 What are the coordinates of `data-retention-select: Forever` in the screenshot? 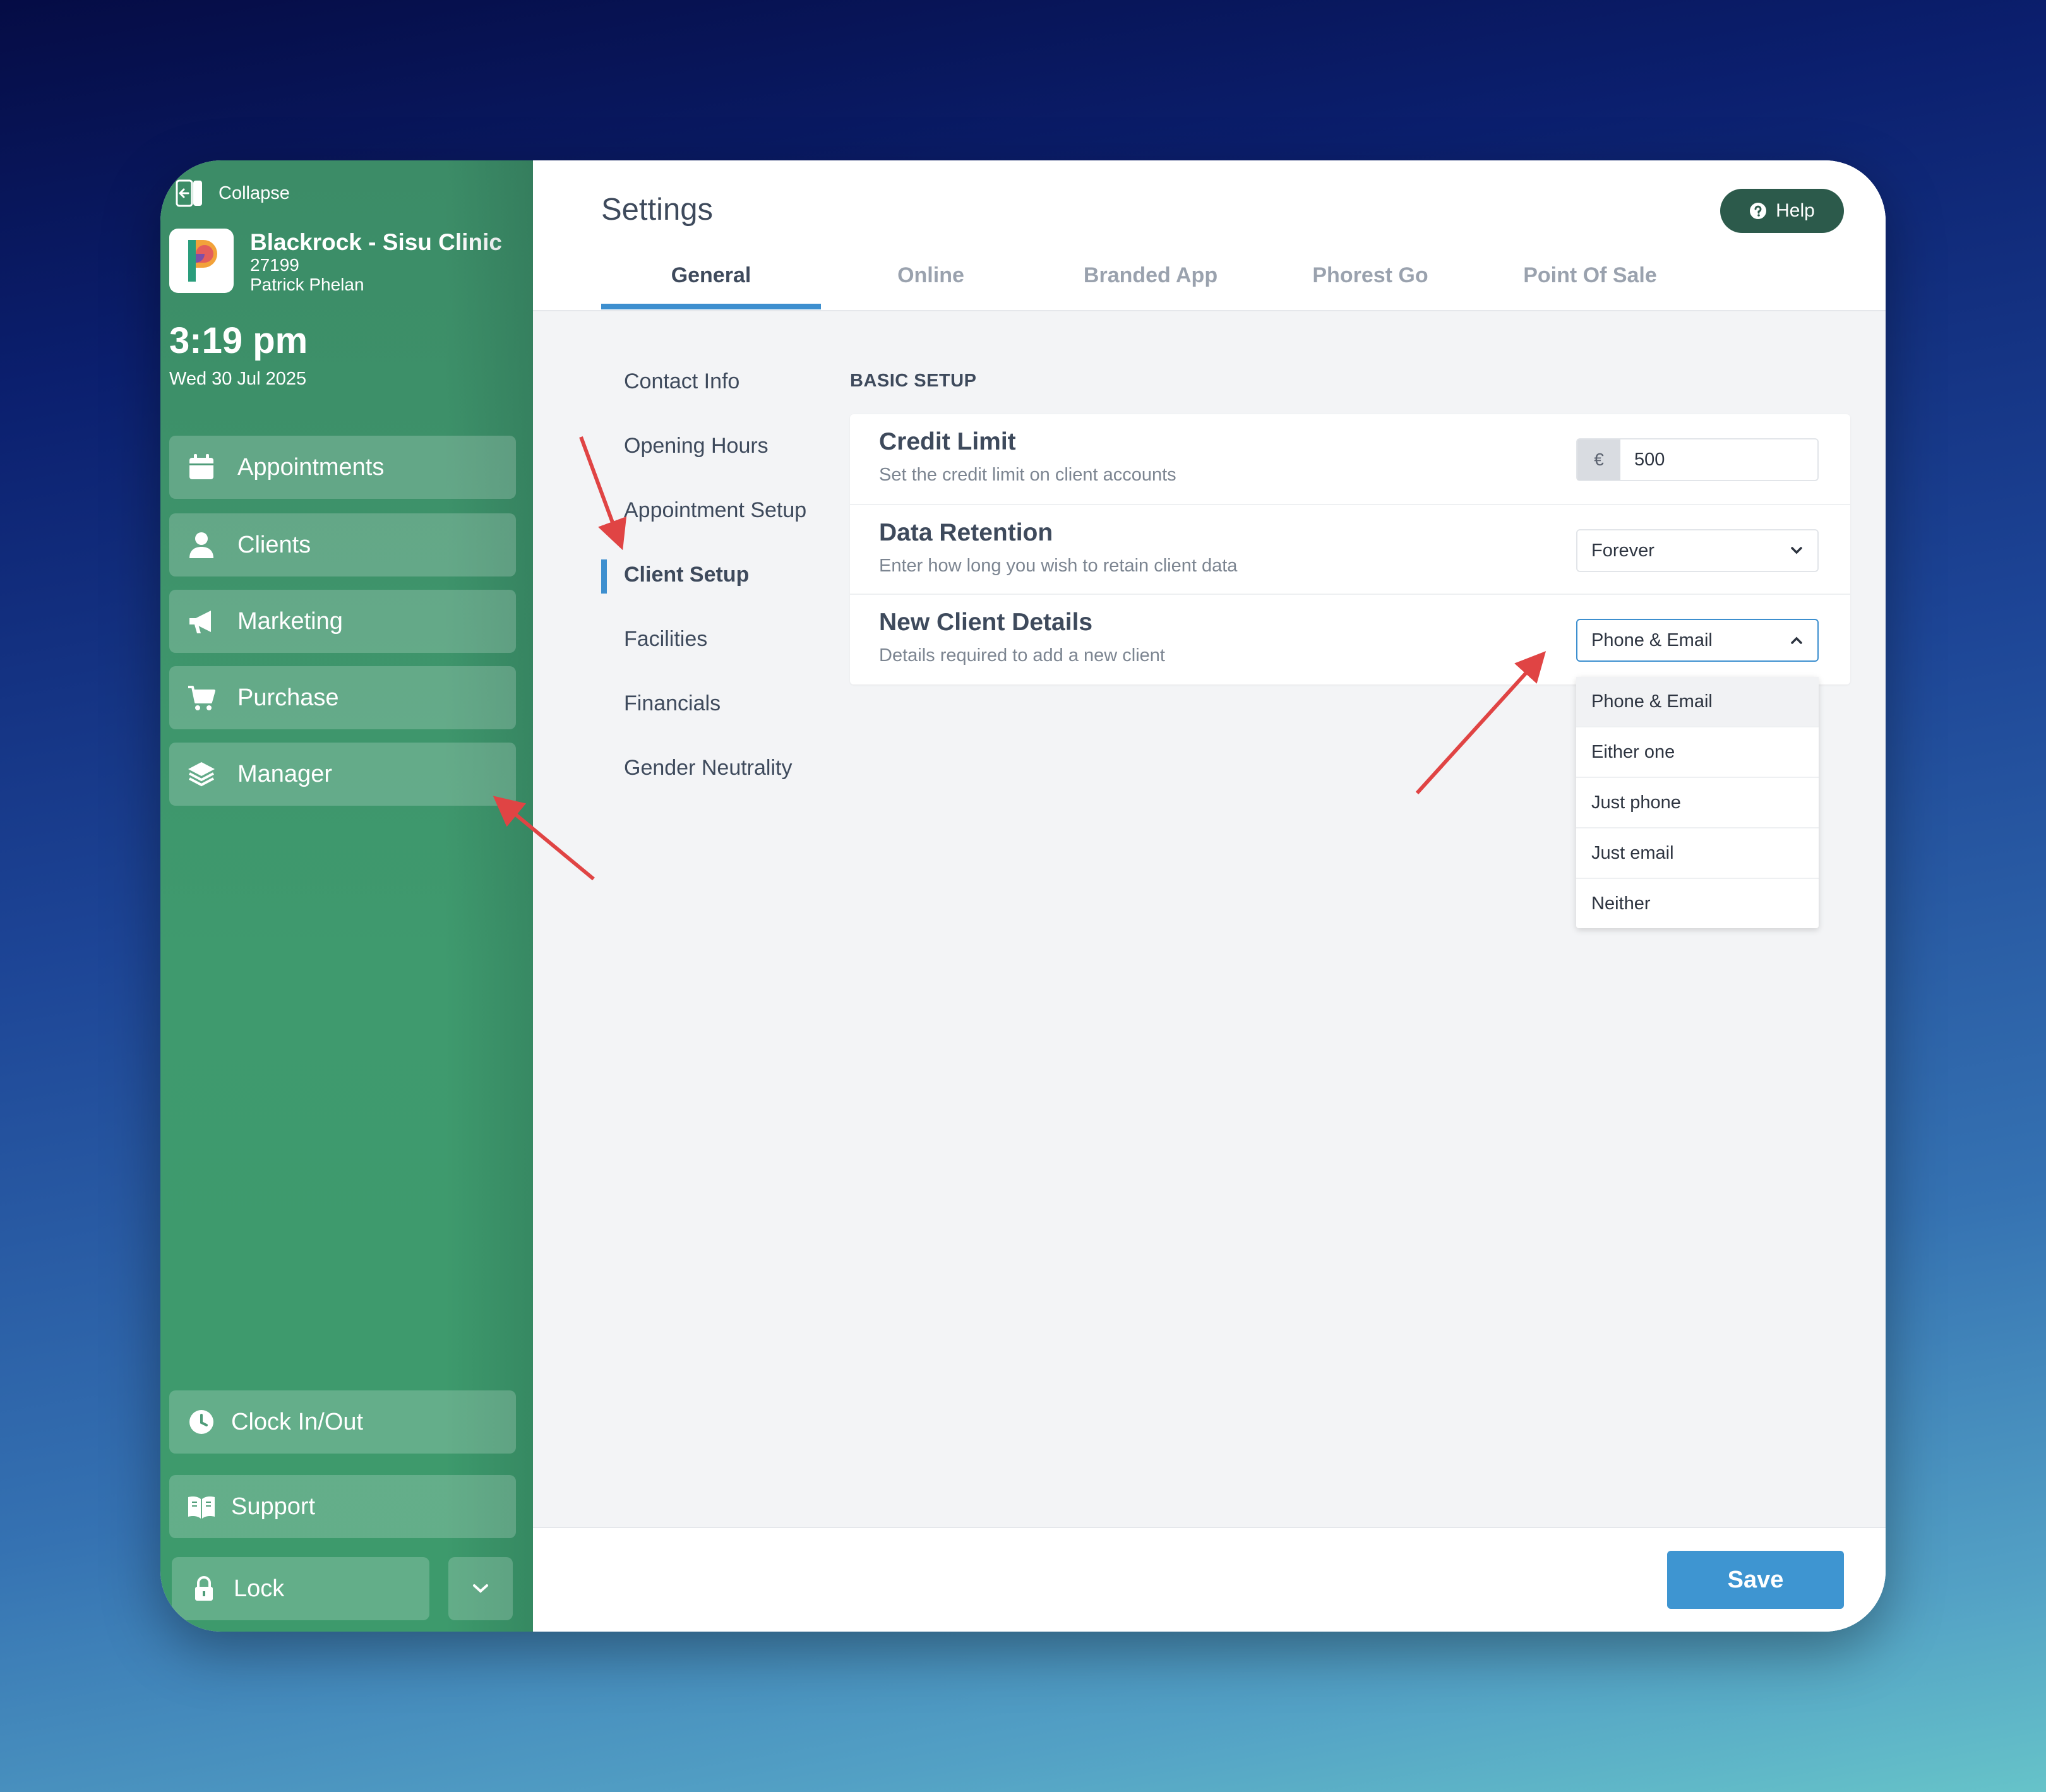 It's located at (1697, 550).